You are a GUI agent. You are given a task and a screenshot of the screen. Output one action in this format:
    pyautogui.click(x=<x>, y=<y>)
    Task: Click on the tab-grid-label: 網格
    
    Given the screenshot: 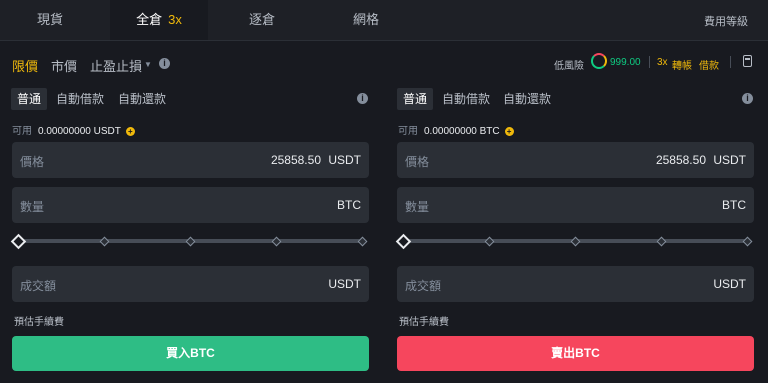 What is the action you would take?
    pyautogui.click(x=365, y=19)
    